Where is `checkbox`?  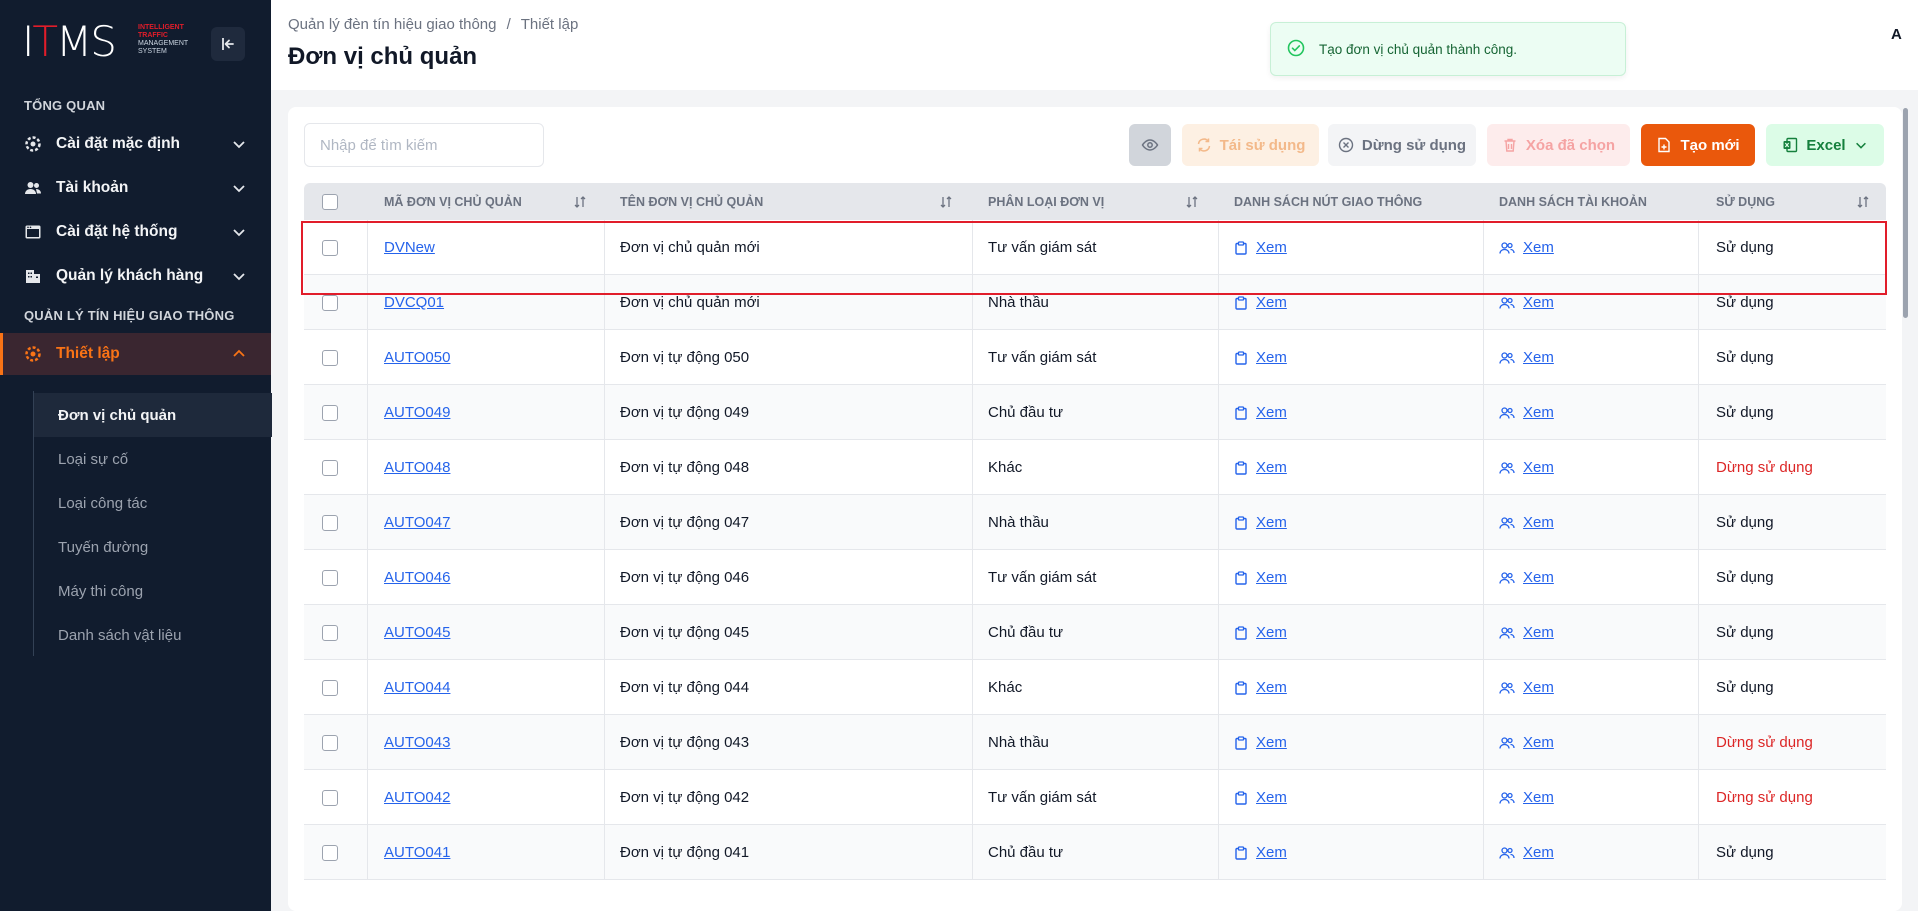
checkbox is located at coordinates (330, 201).